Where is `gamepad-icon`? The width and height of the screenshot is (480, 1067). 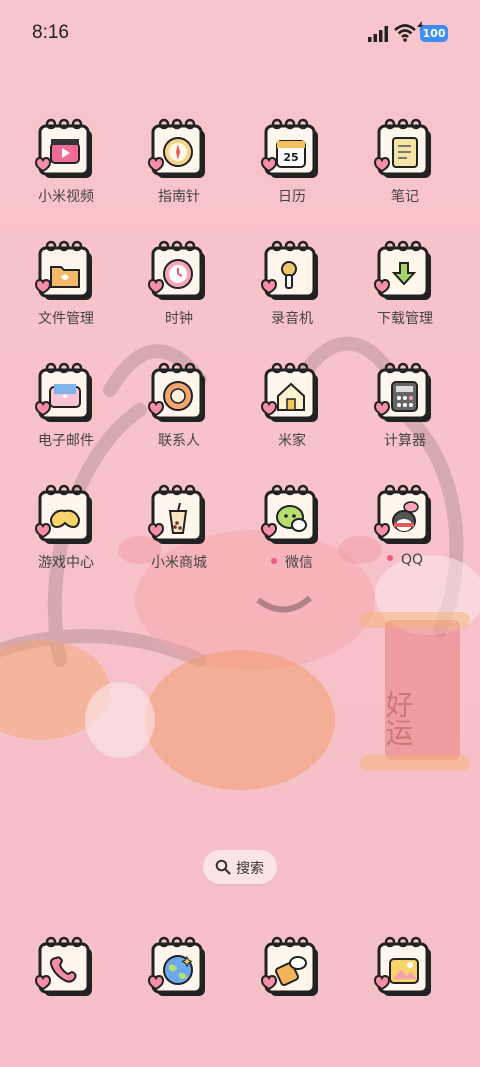
gamepad-icon is located at coordinates (63, 514).